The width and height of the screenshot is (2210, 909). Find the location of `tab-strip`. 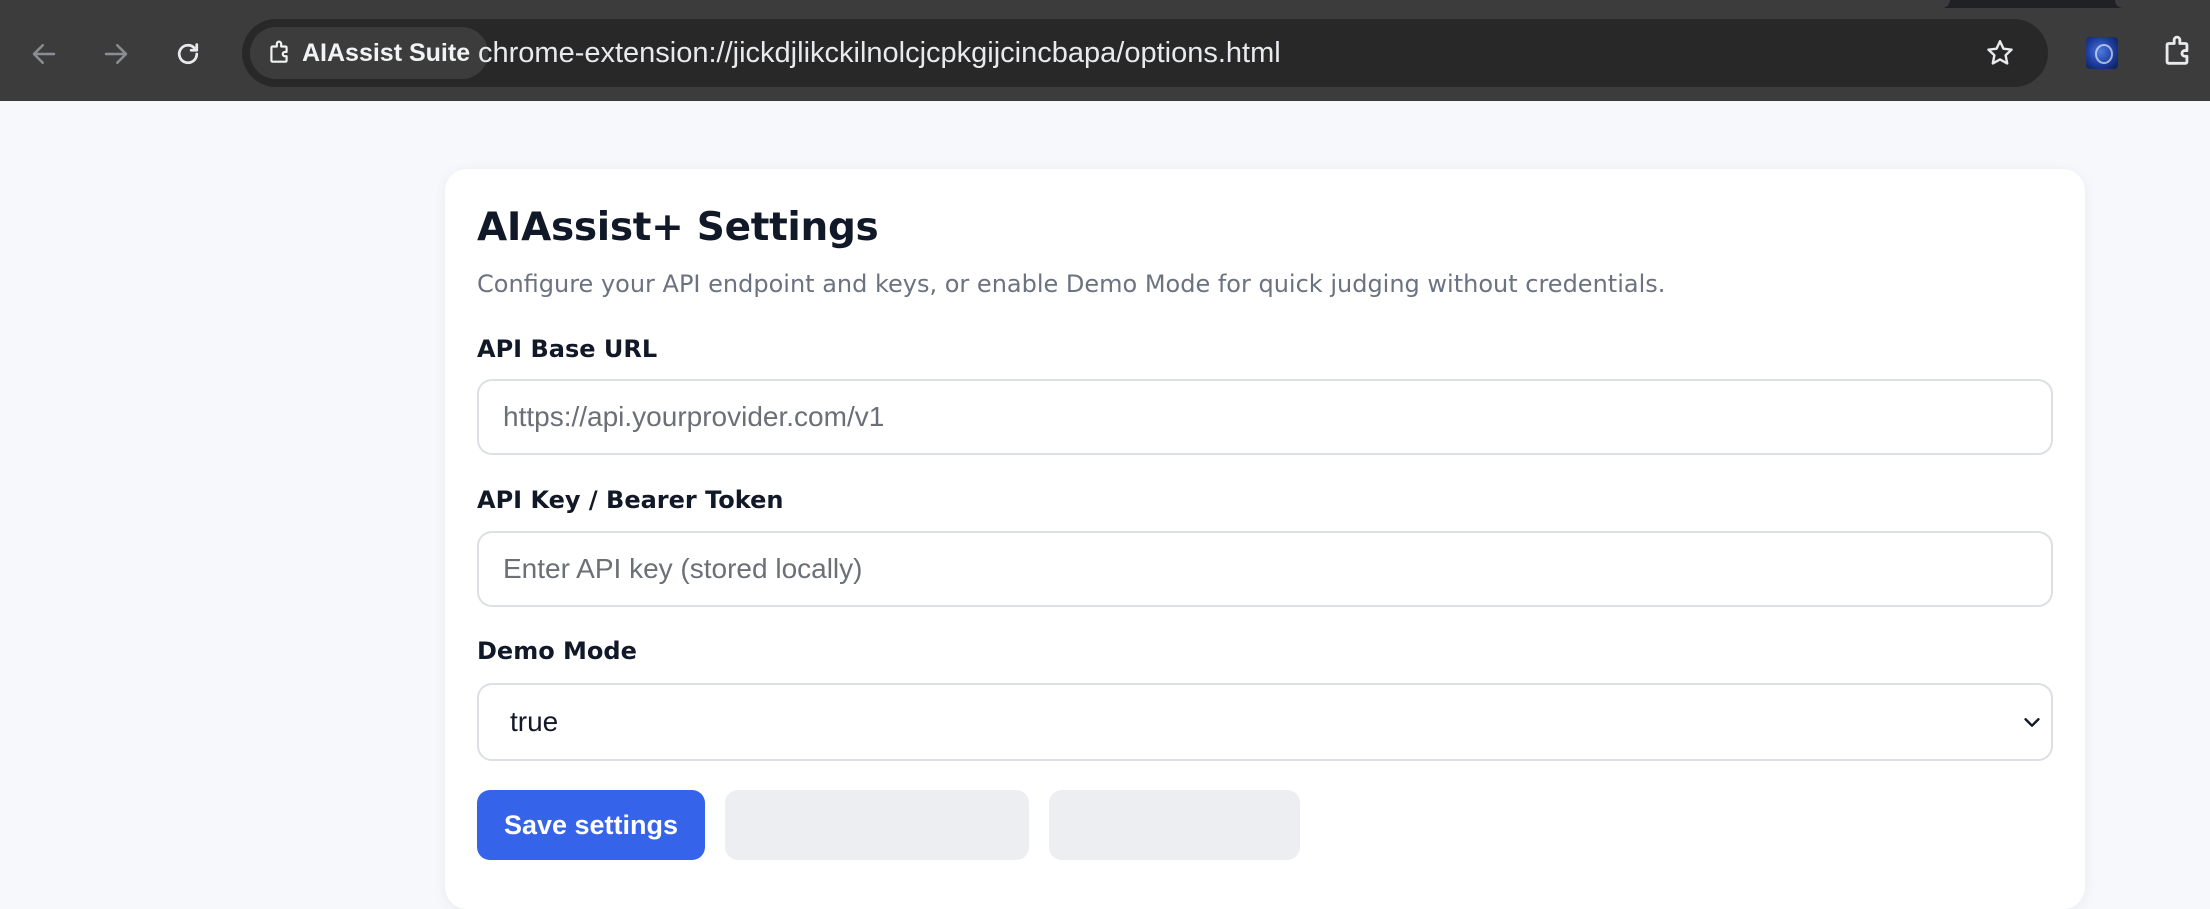

tab-strip is located at coordinates (1105, 4).